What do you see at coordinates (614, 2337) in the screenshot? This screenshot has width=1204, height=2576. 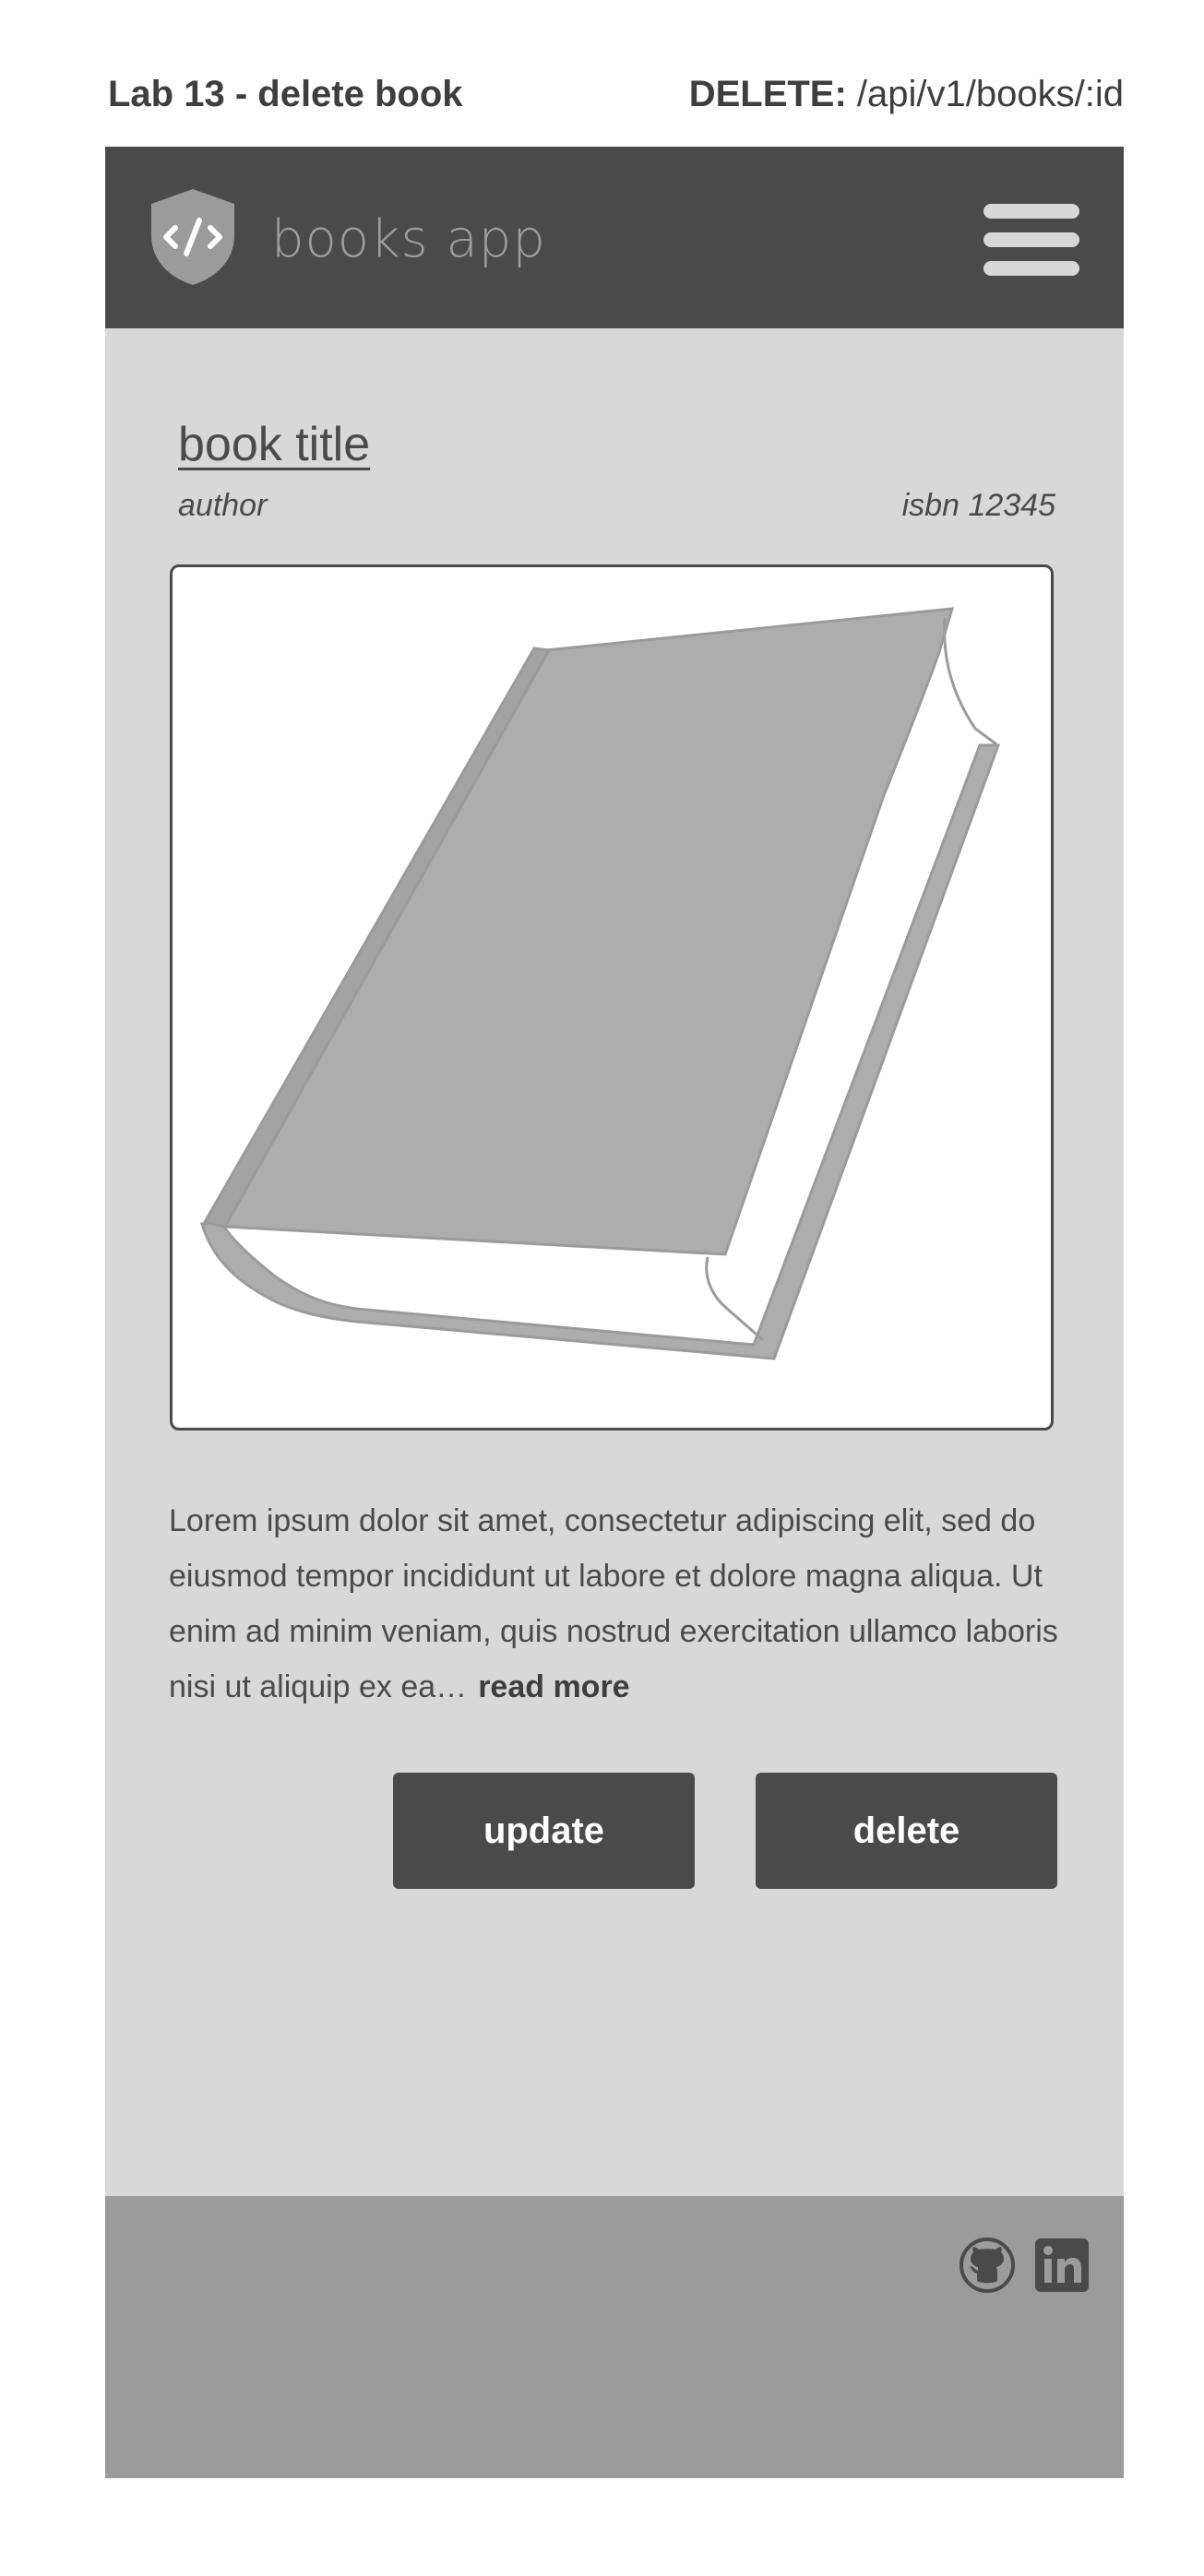 I see `app-footer` at bounding box center [614, 2337].